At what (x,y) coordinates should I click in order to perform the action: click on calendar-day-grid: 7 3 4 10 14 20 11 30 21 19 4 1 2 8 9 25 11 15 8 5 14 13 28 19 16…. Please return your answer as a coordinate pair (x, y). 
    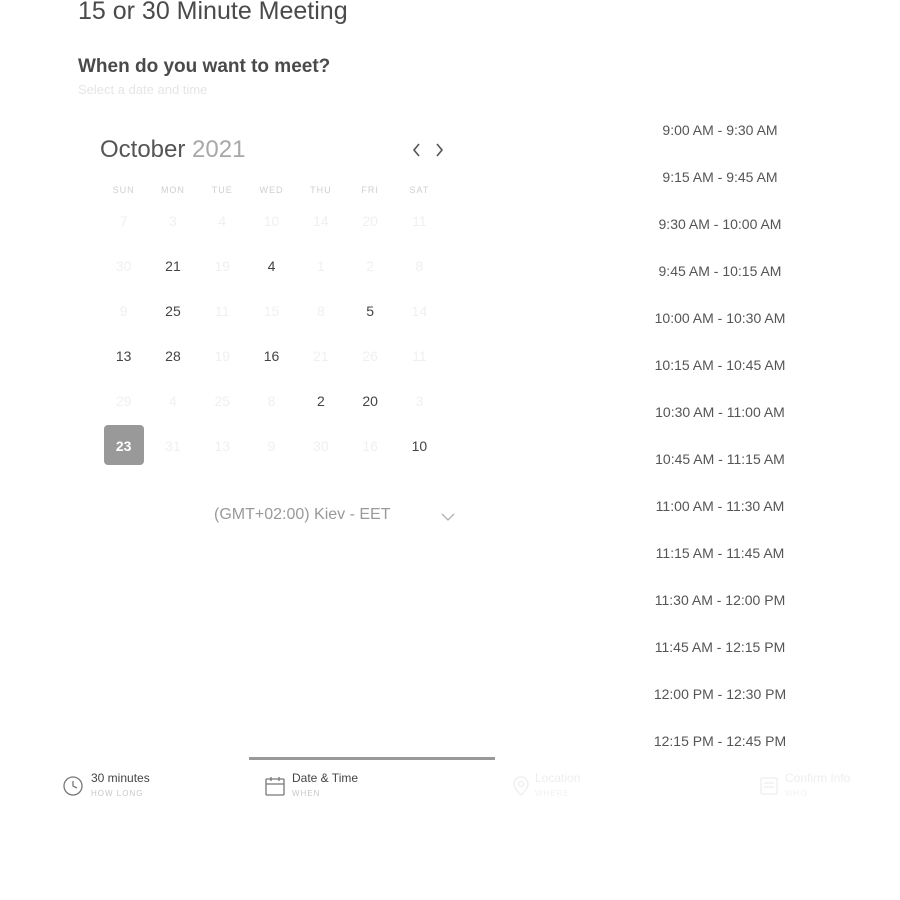
    Looking at the image, I should click on (271, 333).